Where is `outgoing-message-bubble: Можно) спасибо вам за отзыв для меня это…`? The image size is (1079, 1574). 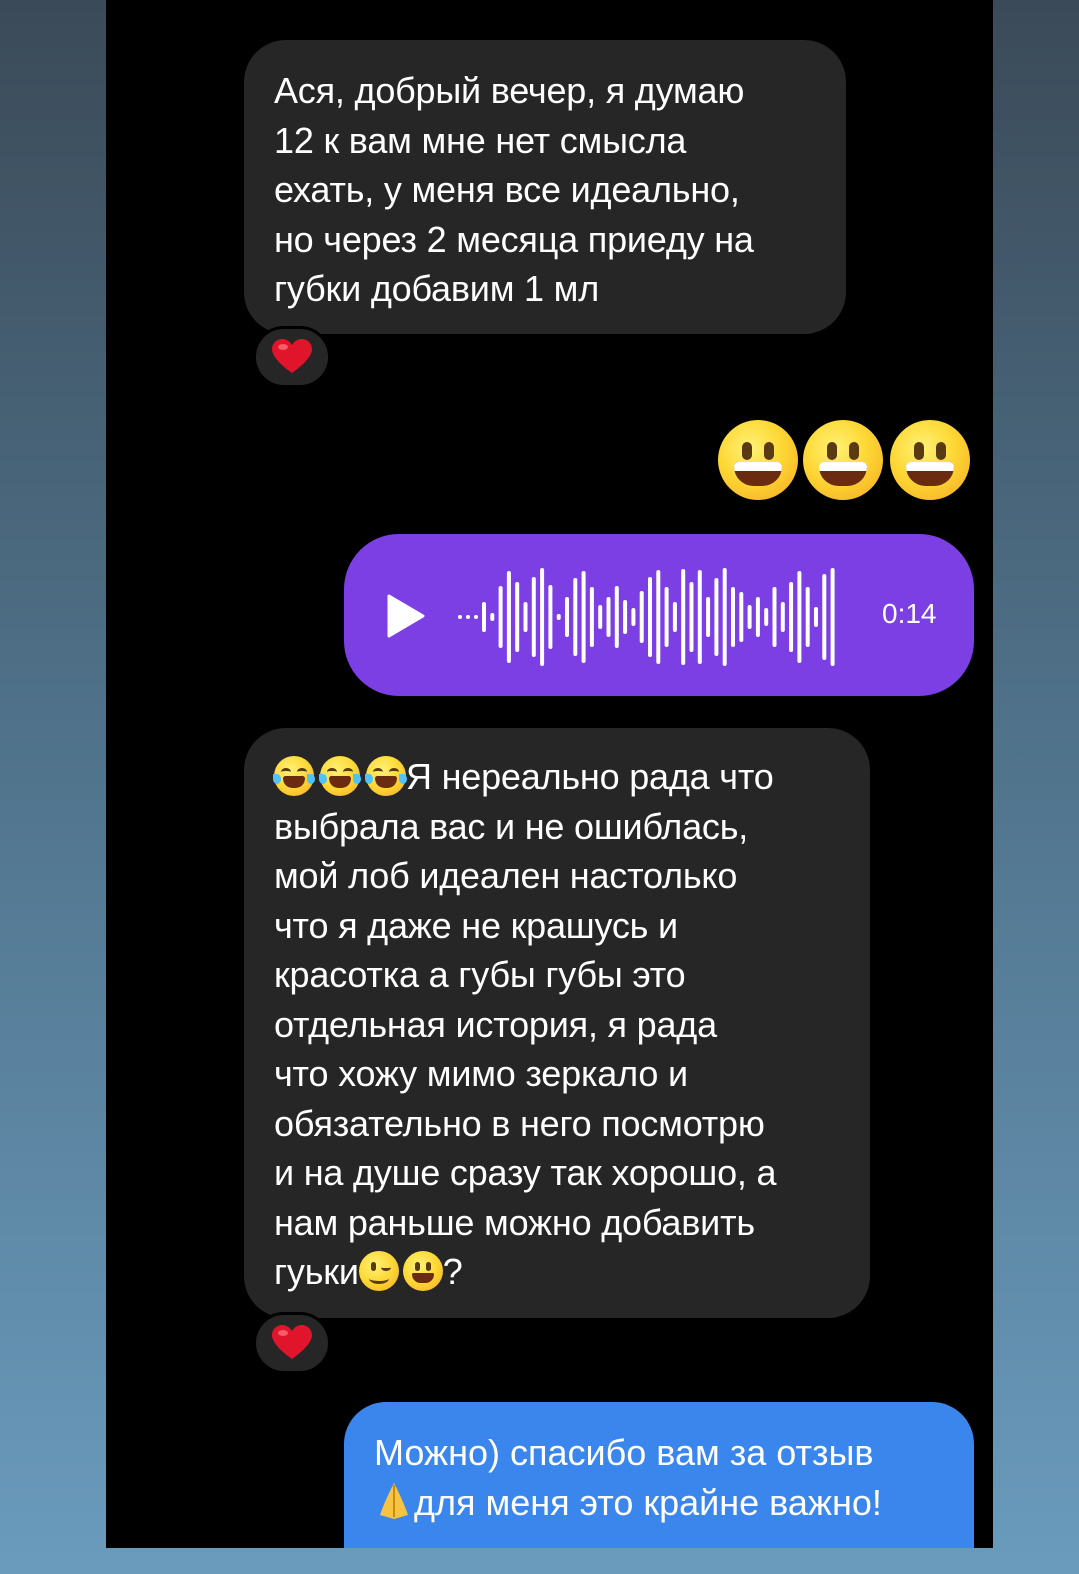
outgoing-message-bubble: Можно) спасибо вам за отзыв для меня это… is located at coordinates (659, 1475).